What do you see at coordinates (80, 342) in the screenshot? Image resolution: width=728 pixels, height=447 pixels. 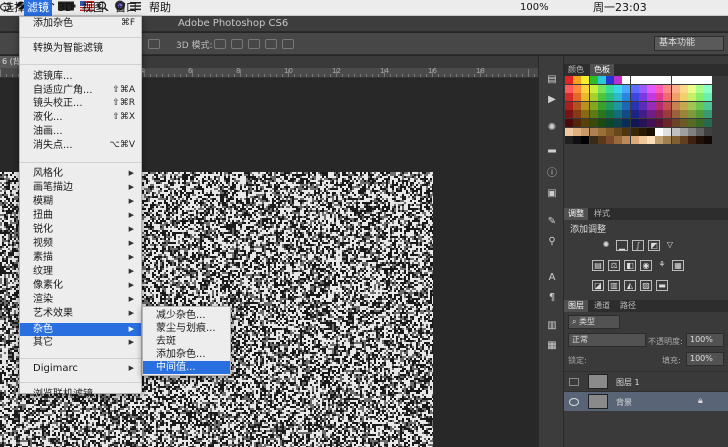 I see `filter-menu-item: 其它 ▶` at bounding box center [80, 342].